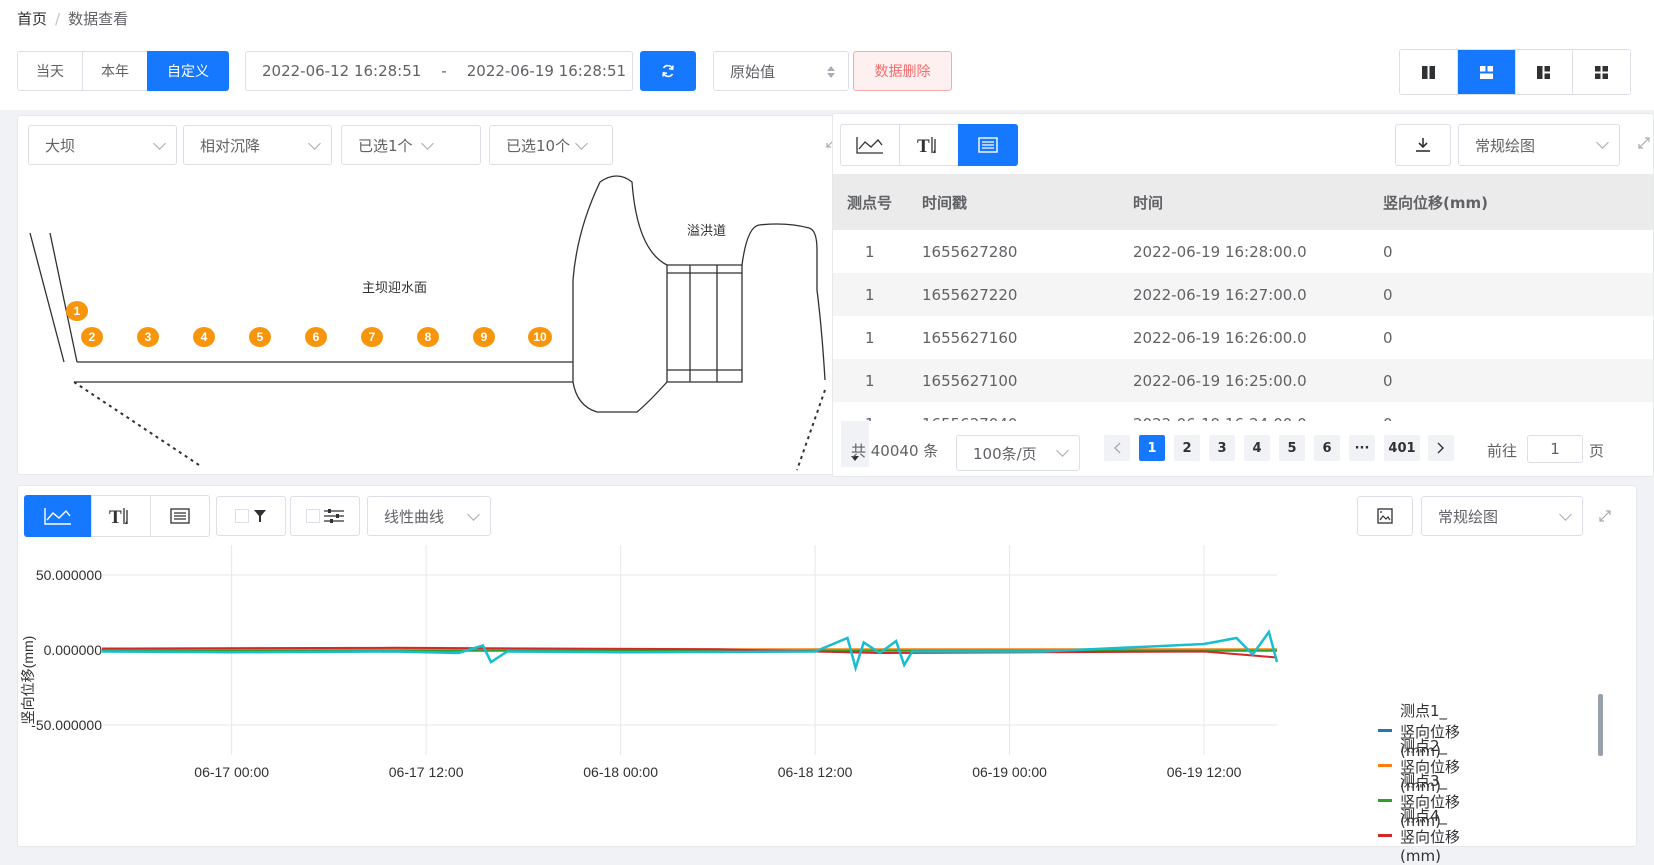 This screenshot has width=1654, height=865. Describe the element at coordinates (1152, 448) in the screenshot. I see `page-button: 1` at that location.